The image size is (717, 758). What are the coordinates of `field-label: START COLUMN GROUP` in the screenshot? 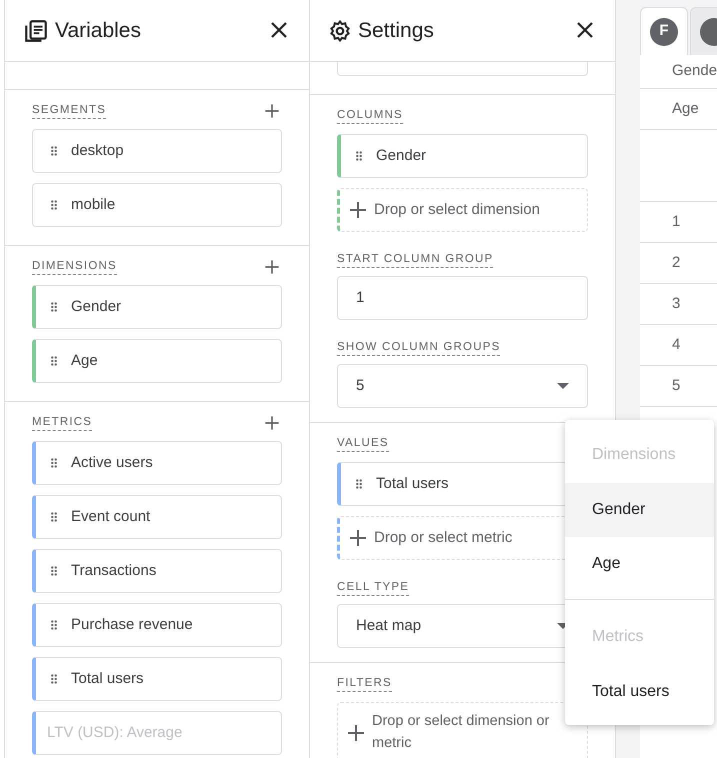 It's located at (415, 260).